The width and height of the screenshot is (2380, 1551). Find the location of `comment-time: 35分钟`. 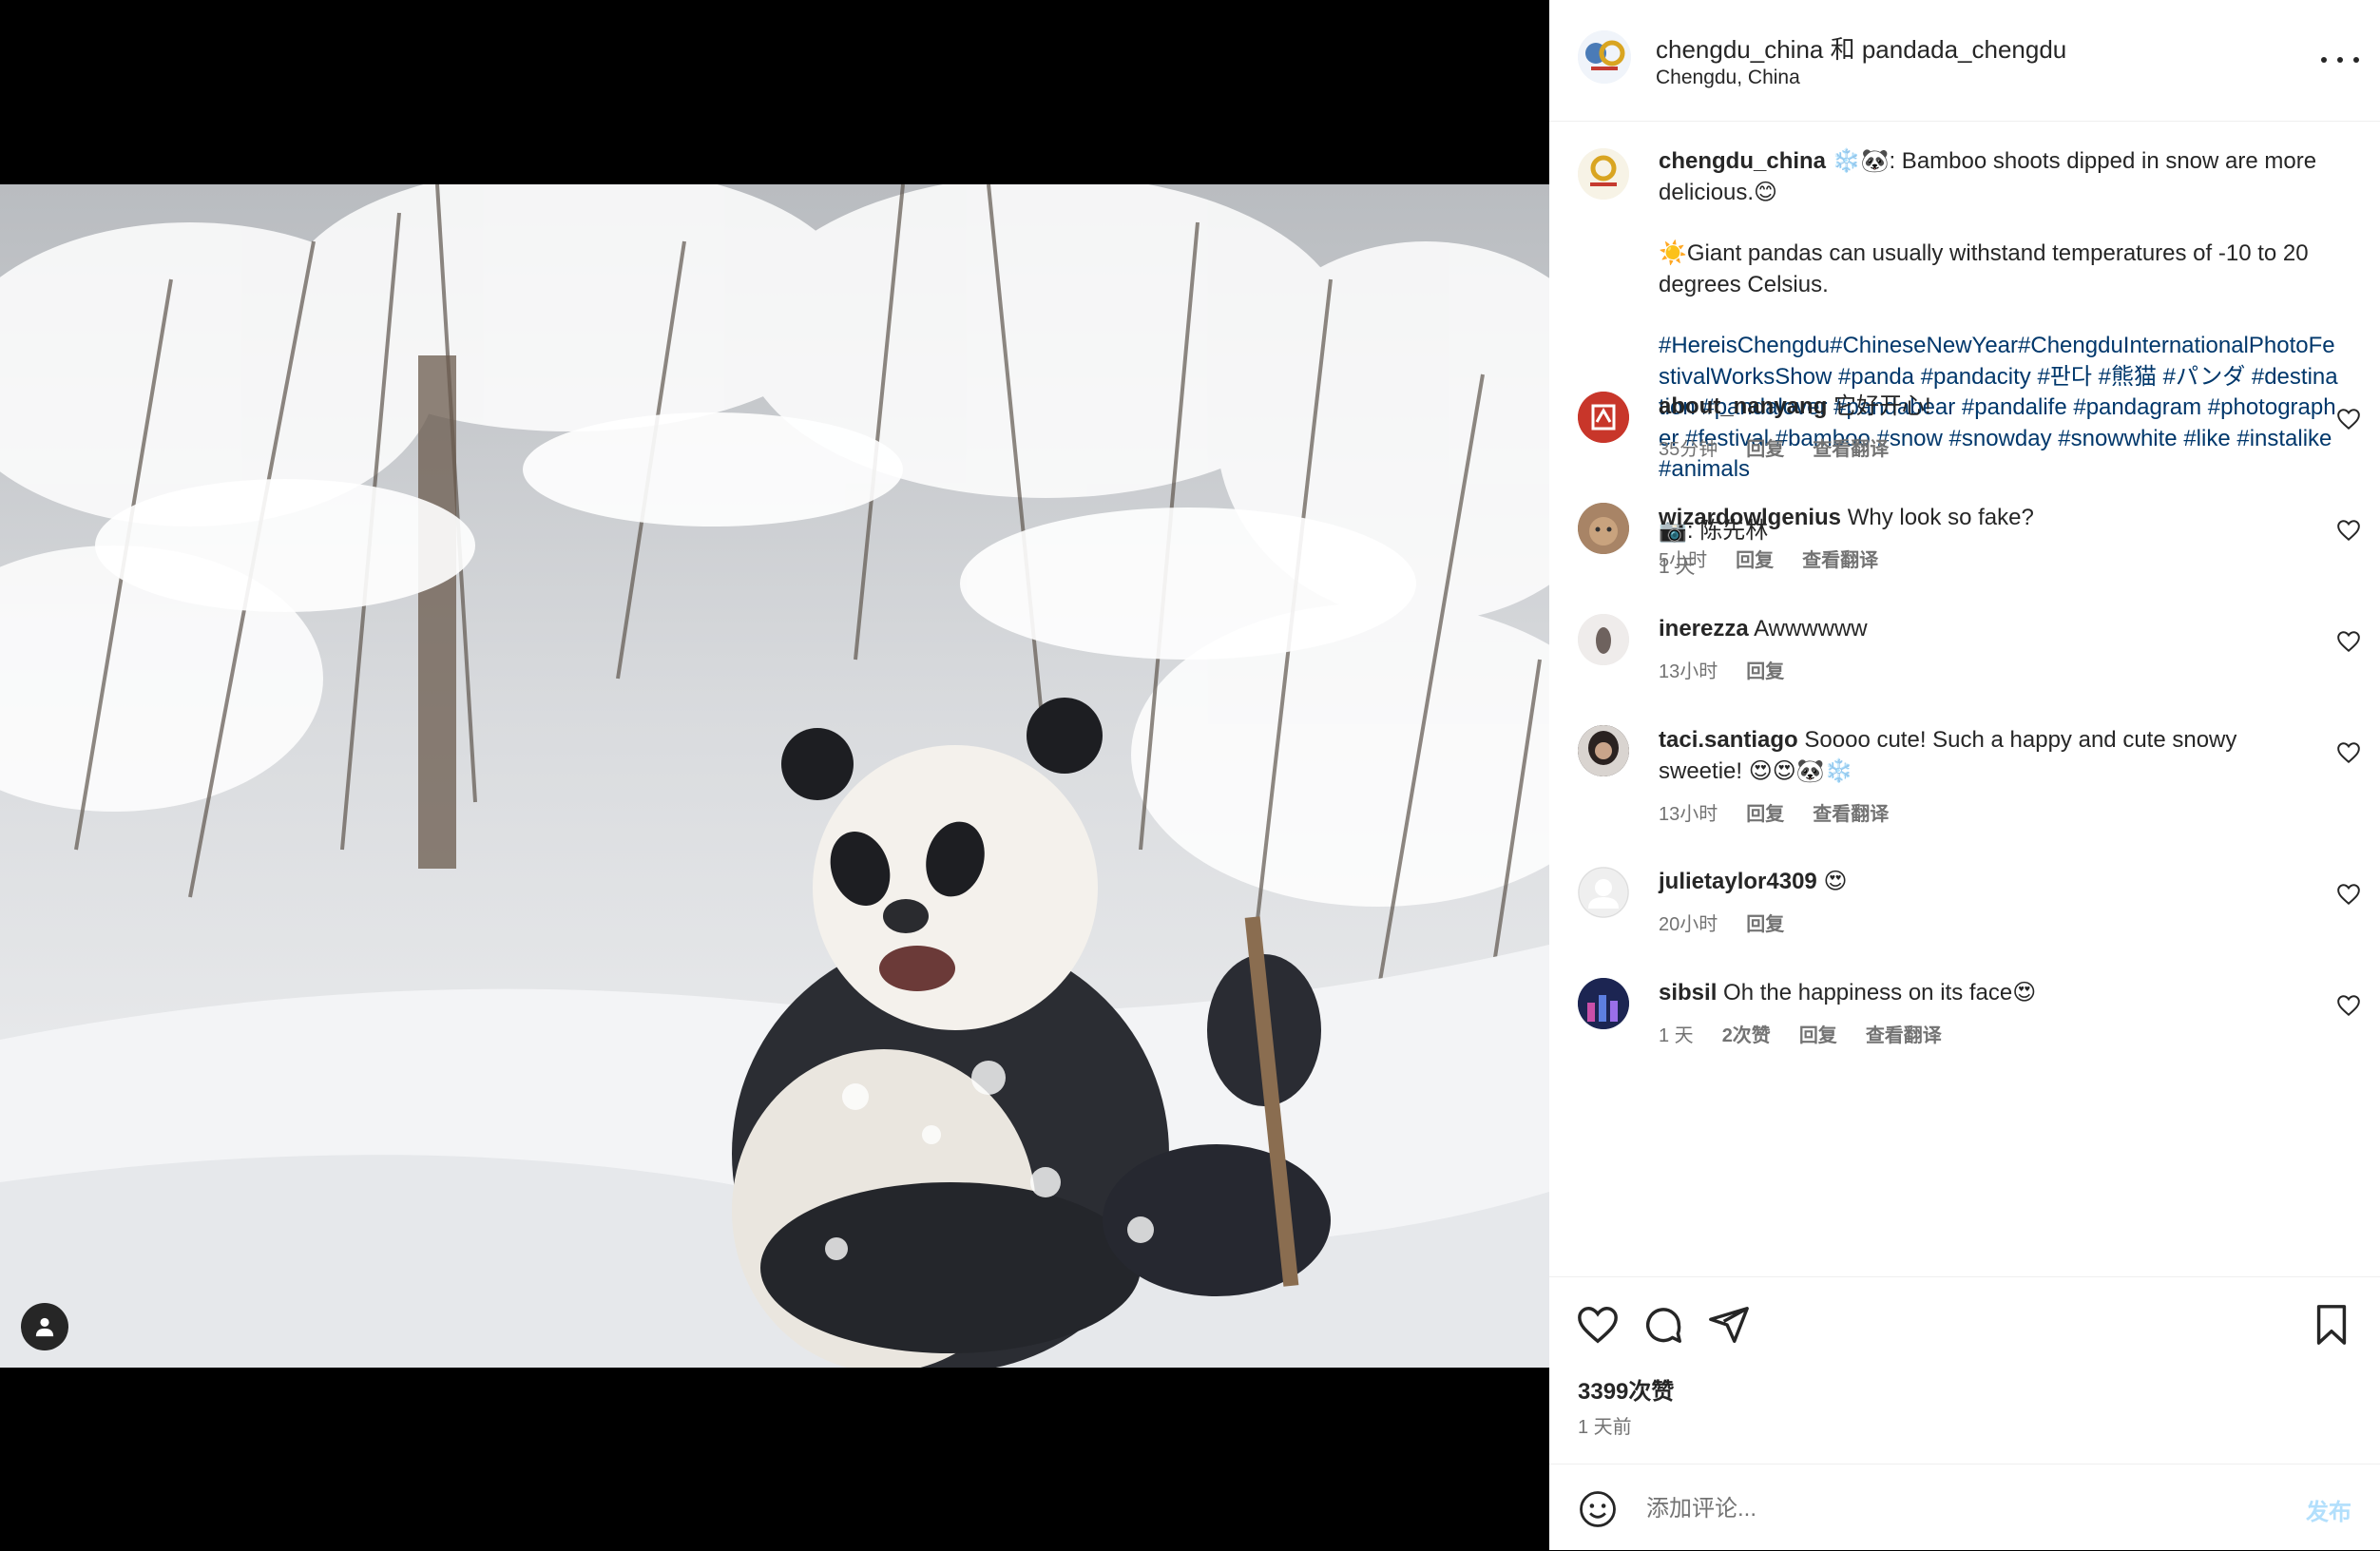

comment-time: 35分钟 is located at coordinates (1688, 447).